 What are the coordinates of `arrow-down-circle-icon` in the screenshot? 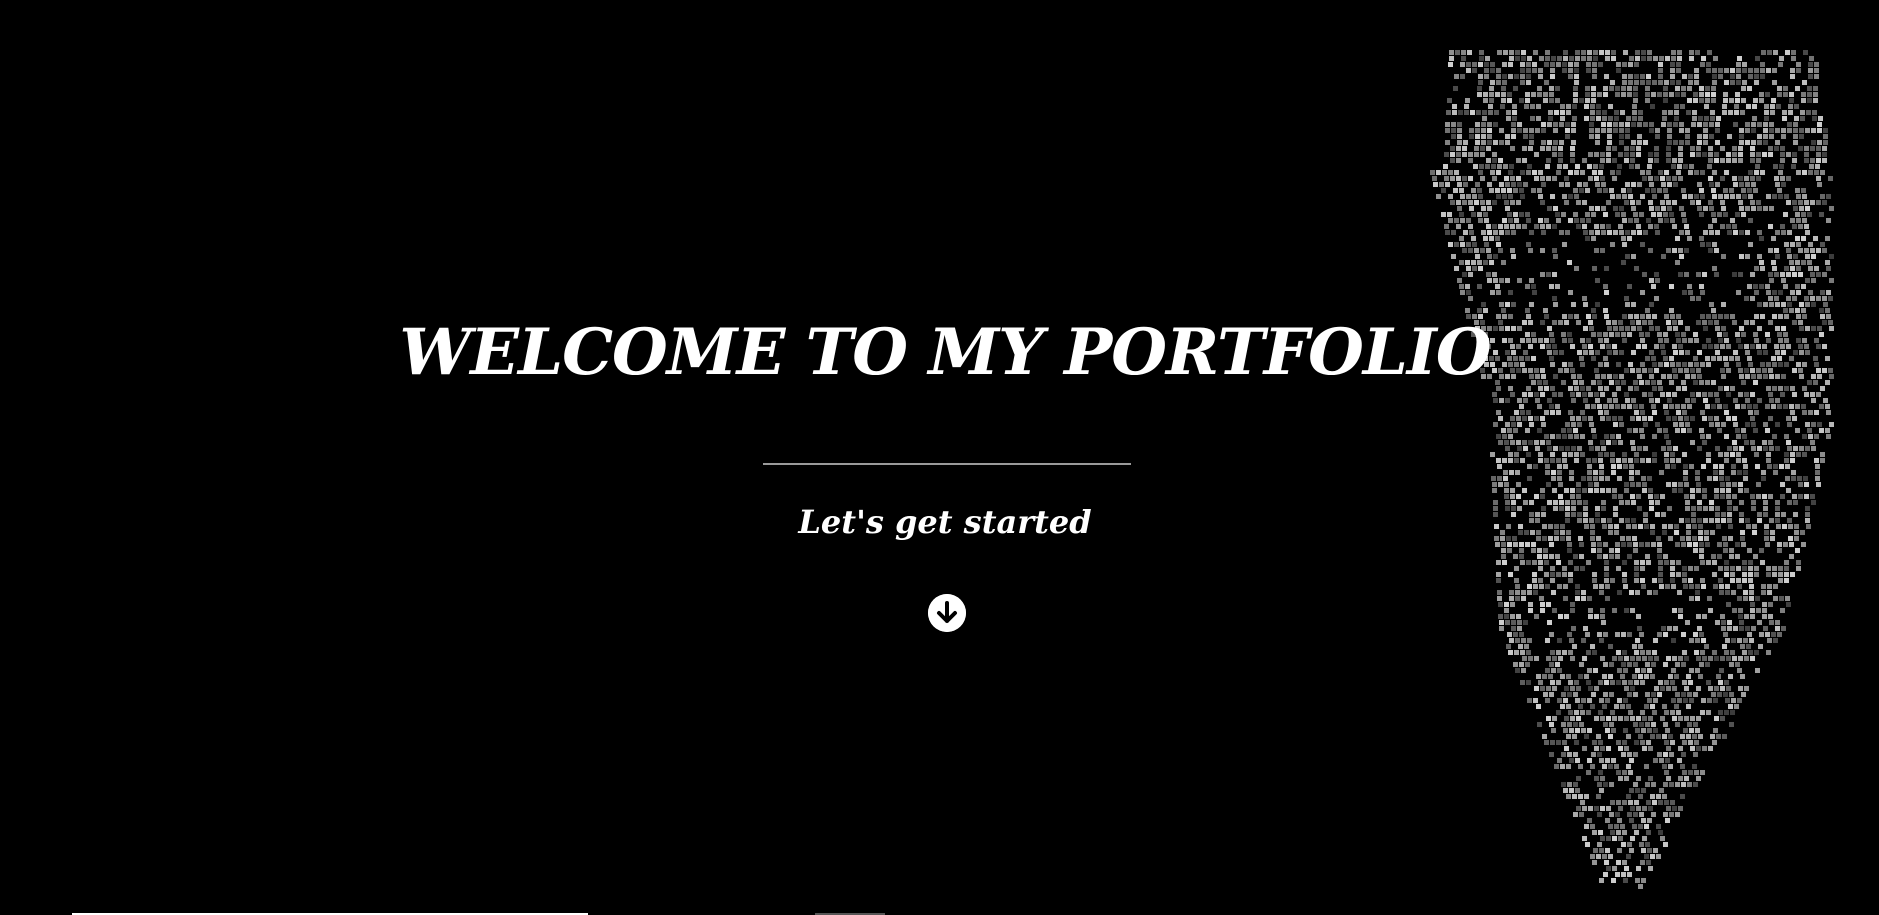 It's located at (947, 613).